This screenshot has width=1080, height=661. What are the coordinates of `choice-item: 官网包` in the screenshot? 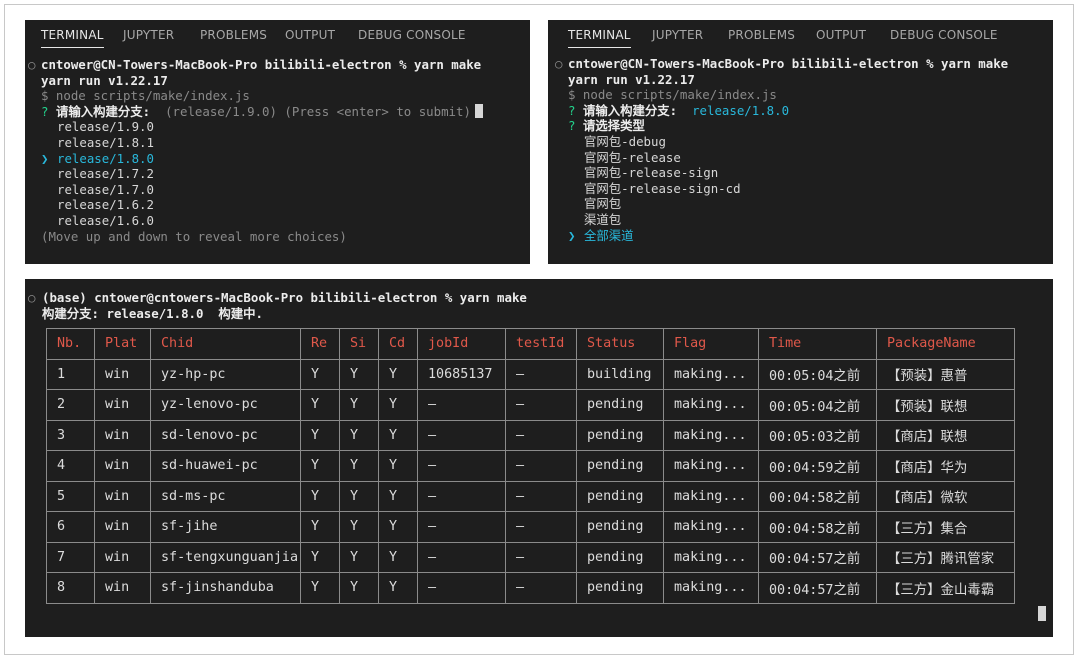 It's located at (602, 204).